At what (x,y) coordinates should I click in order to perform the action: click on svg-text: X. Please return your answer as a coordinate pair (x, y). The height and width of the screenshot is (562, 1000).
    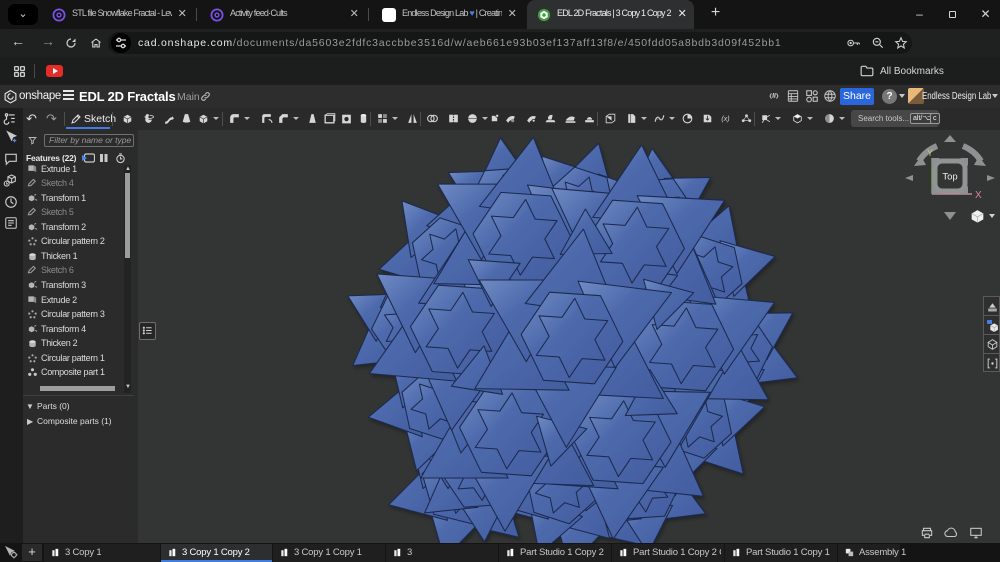
    Looking at the image, I should click on (978, 195).